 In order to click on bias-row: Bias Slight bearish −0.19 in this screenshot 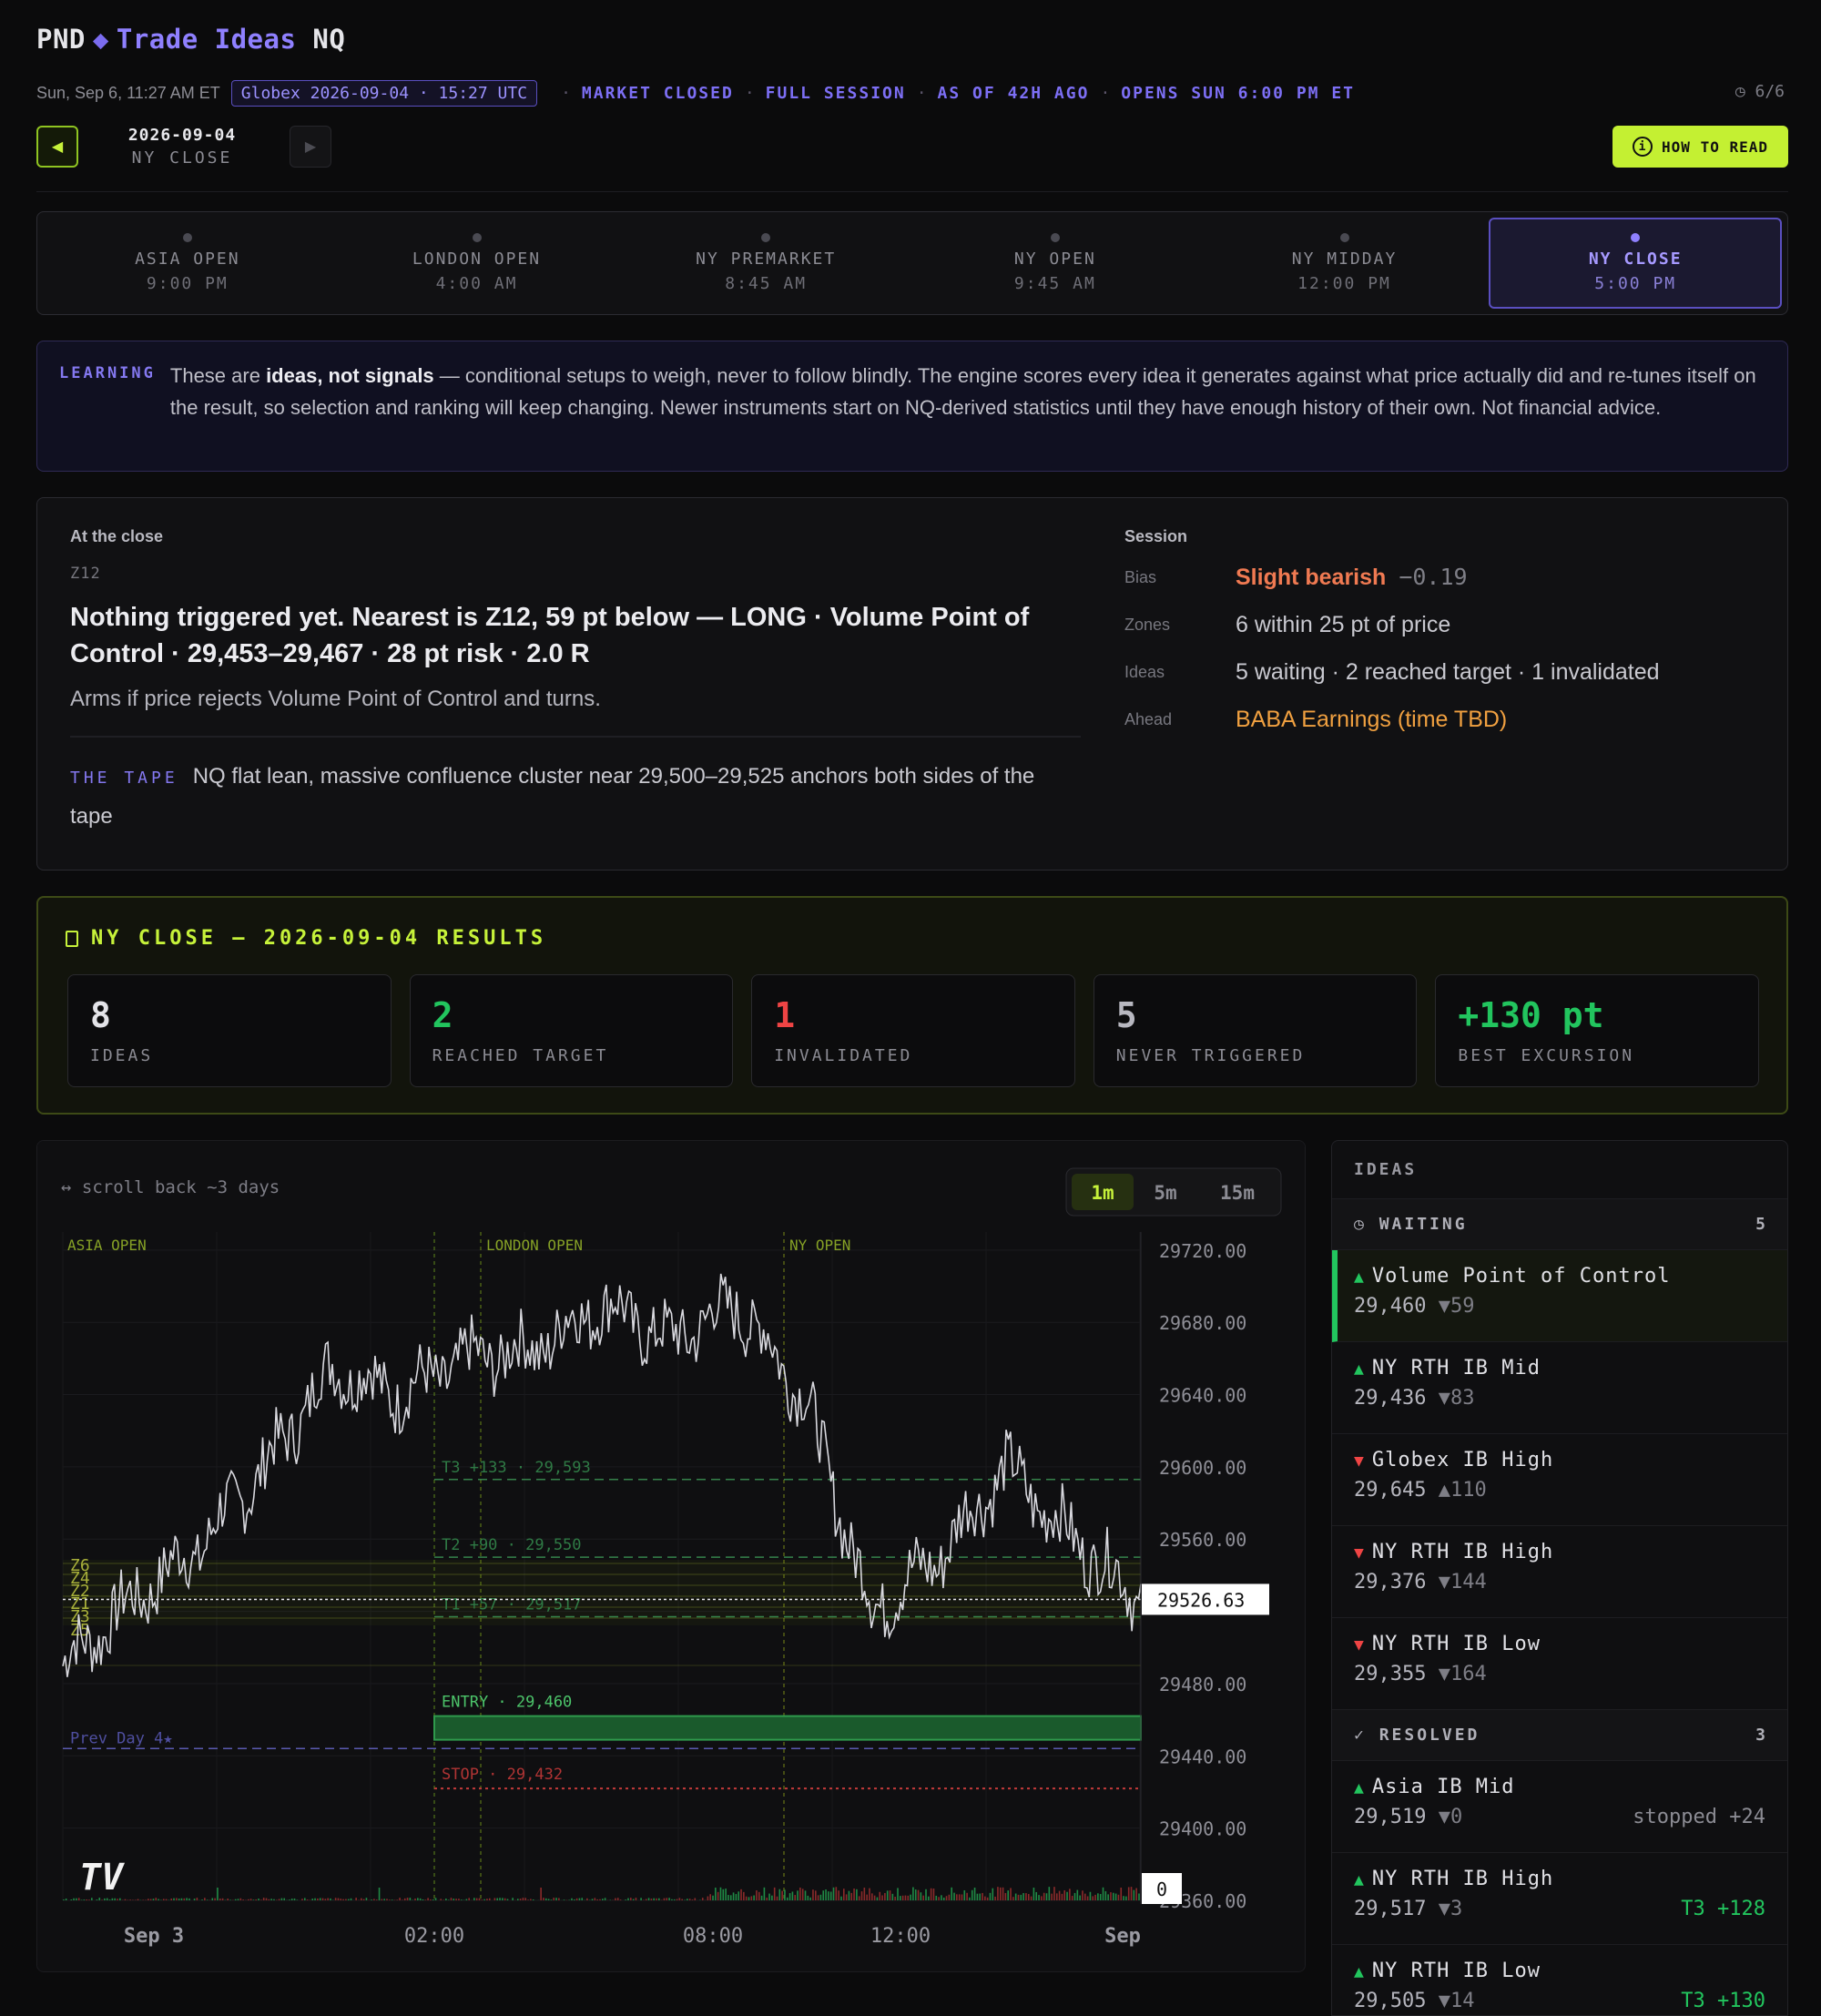, I will do `click(1296, 577)`.